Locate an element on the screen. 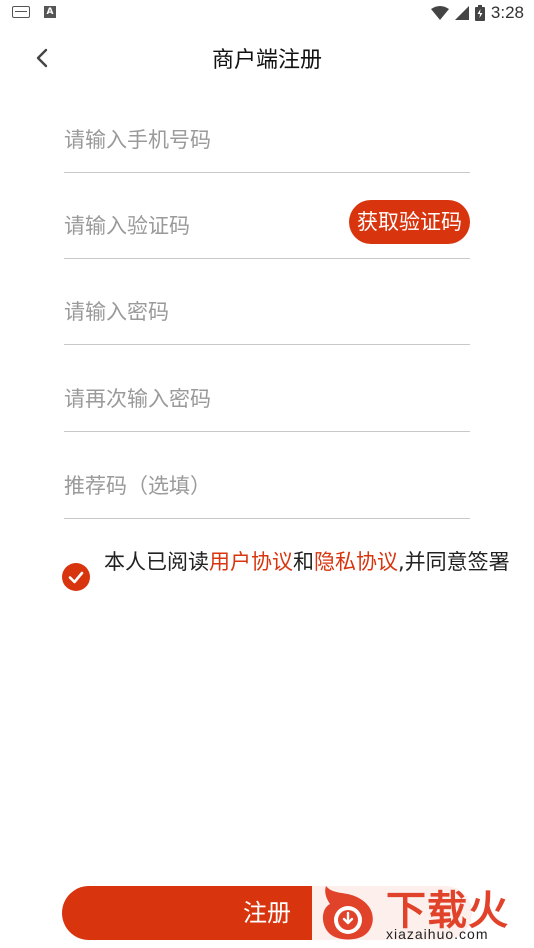 This screenshot has height=948, width=534. app-bar: 商户端注册 is located at coordinates (267, 58).